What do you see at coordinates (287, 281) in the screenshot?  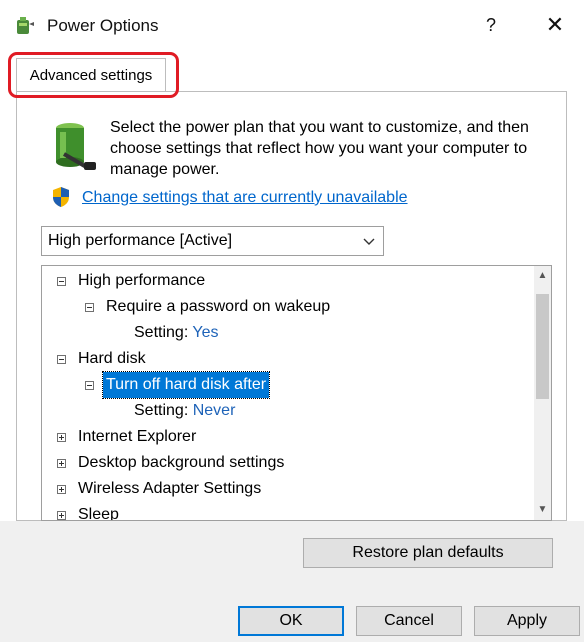 I see `tree-item-high-performance: High performance` at bounding box center [287, 281].